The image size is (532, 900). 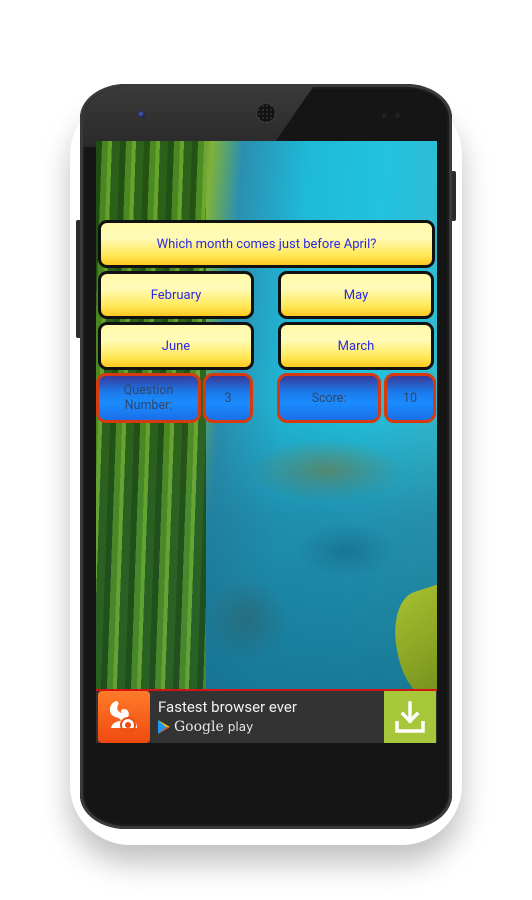 I want to click on answer-label: February, so click(x=176, y=295).